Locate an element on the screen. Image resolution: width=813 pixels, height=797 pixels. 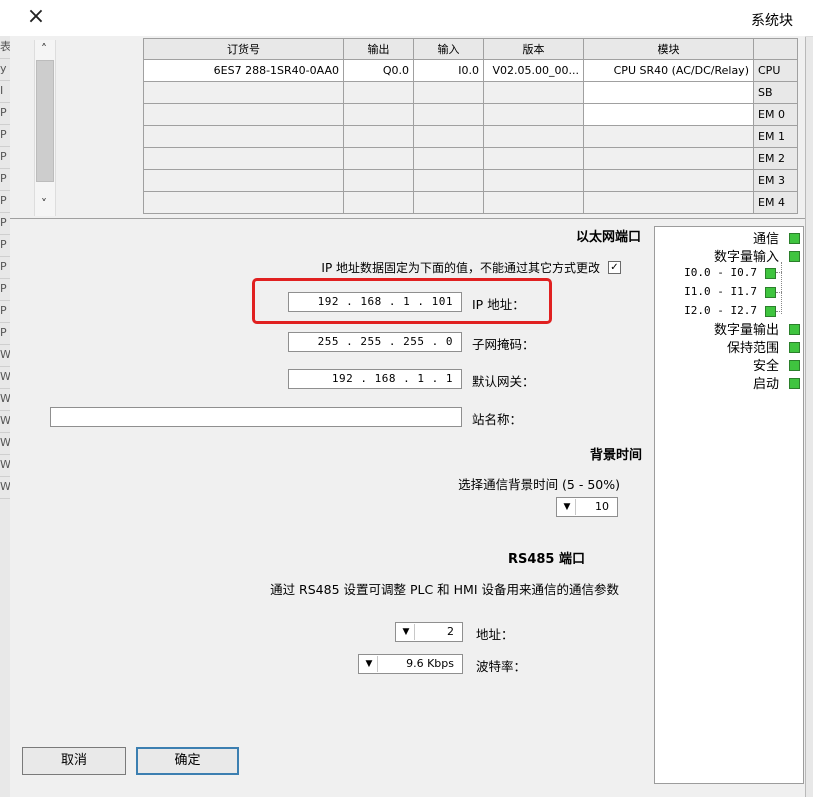
rs485-baud-select: ▼ 9.6 Kbps is located at coordinates (410, 664).